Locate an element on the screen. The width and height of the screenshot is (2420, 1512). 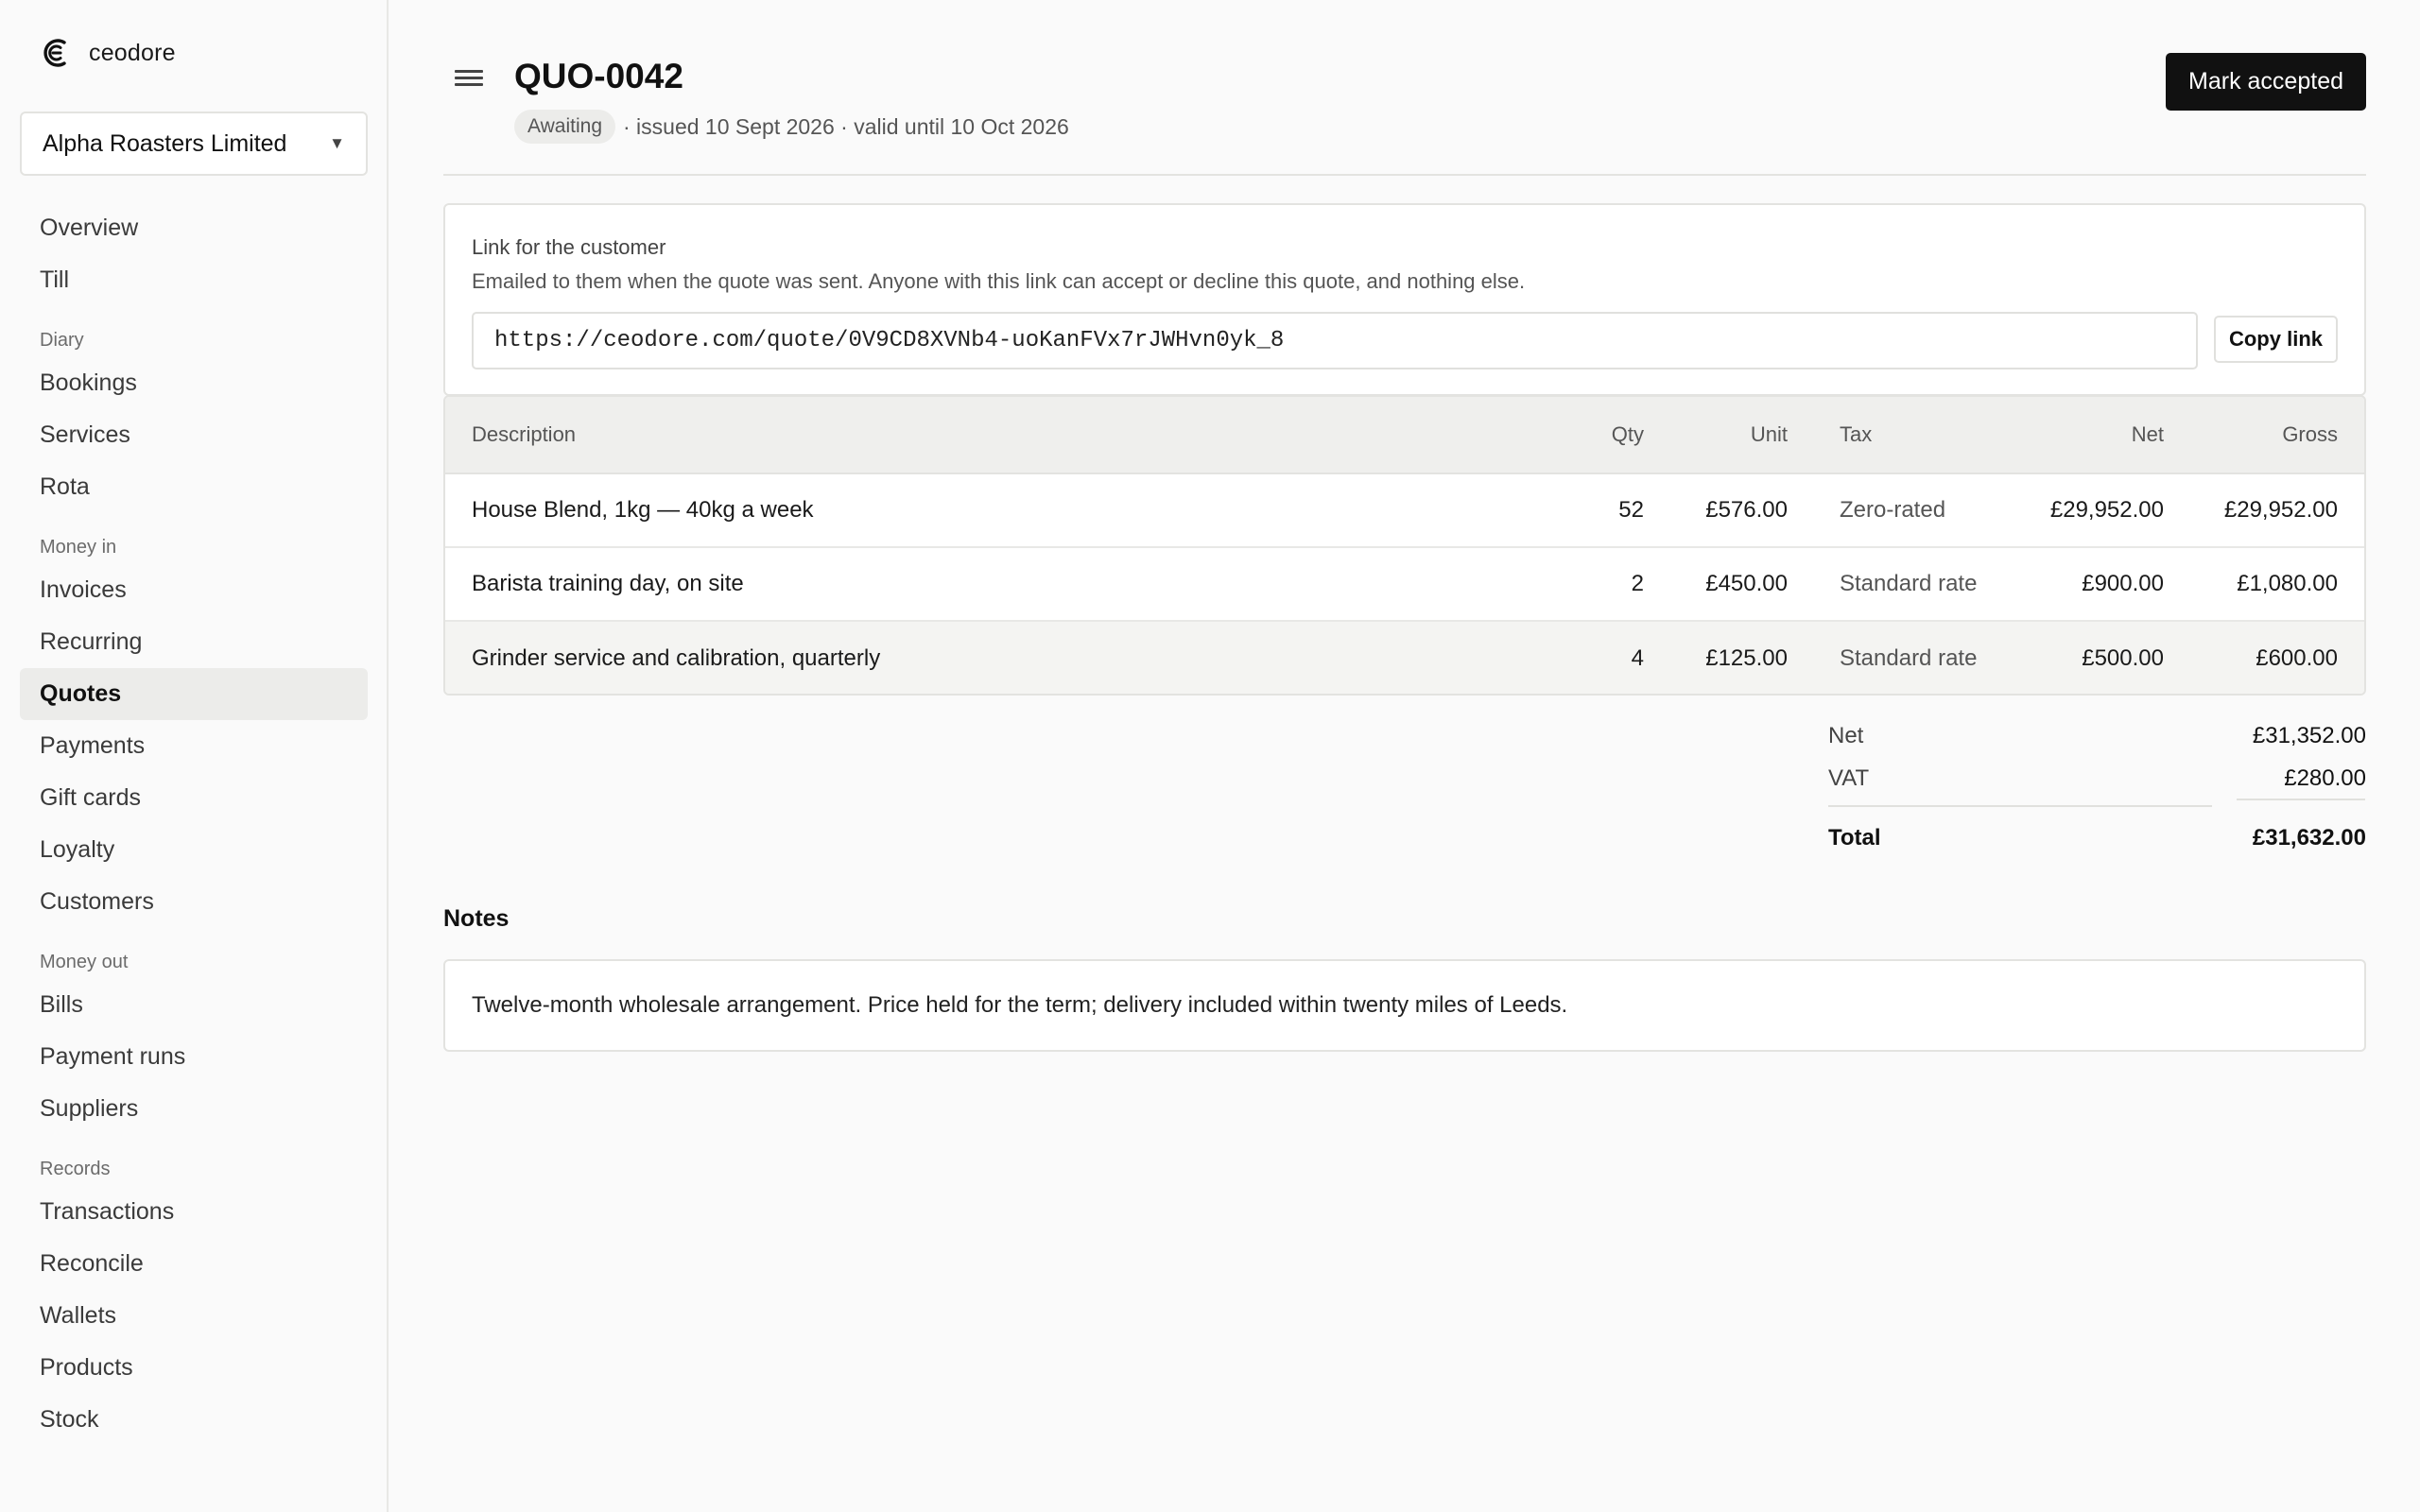
sidebar-item-recurring: Recurring is located at coordinates (194, 642).